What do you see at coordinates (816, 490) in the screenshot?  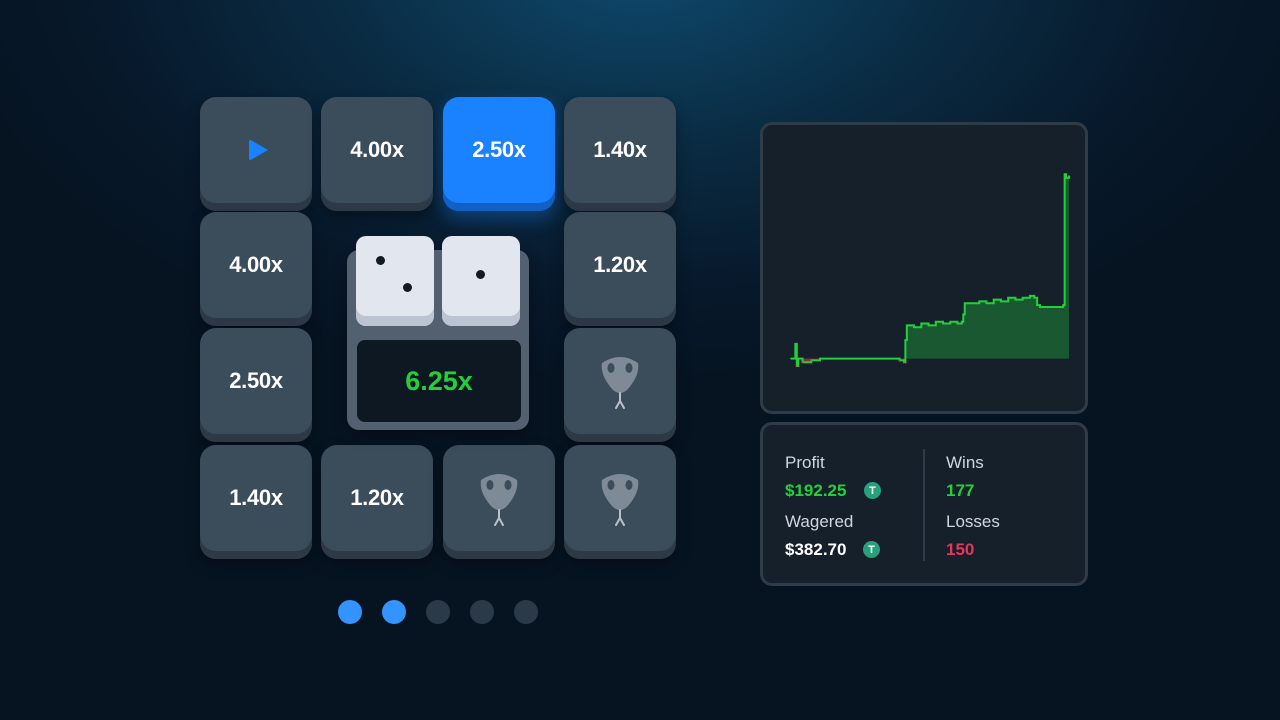 I see `profit-value: $192.25` at bounding box center [816, 490].